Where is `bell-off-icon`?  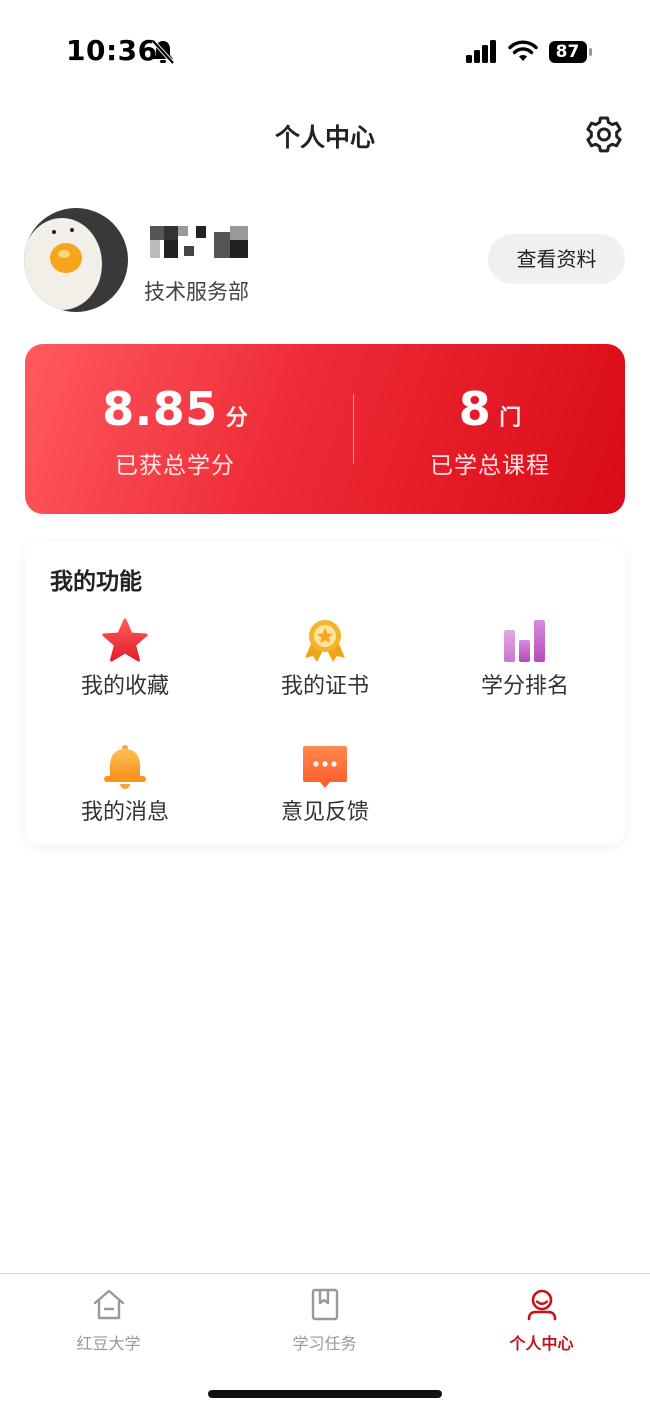 bell-off-icon is located at coordinates (163, 52).